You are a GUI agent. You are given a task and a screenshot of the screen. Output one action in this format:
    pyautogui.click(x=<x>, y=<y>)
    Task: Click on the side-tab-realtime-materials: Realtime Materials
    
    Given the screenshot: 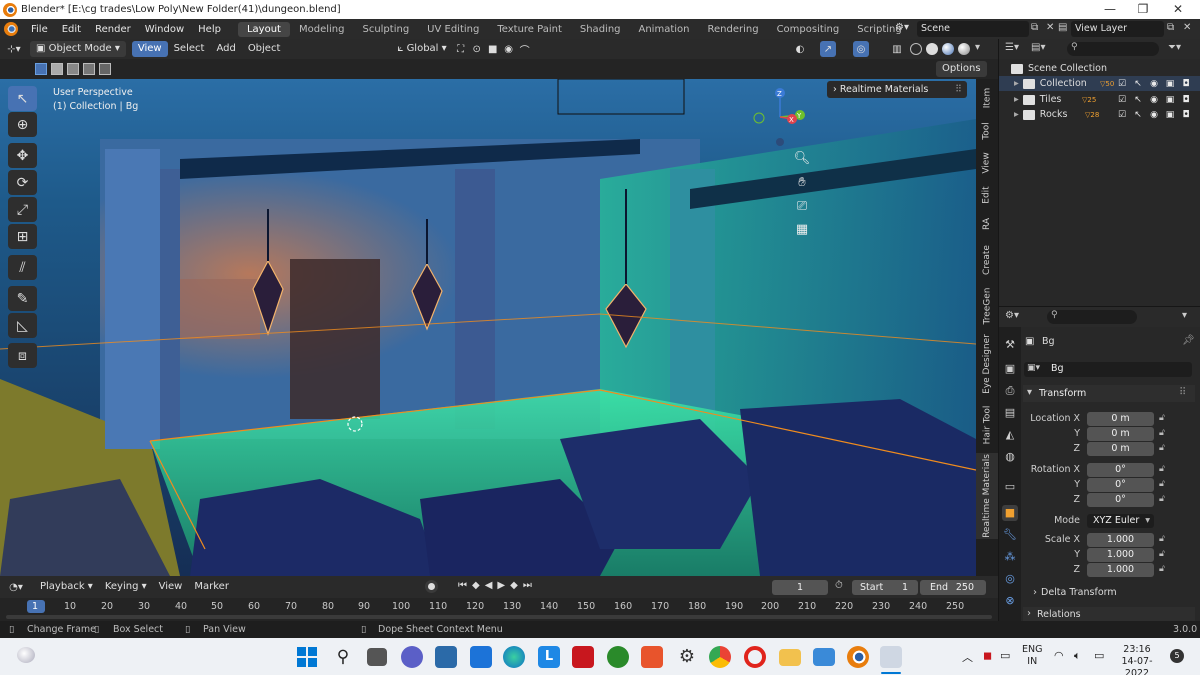 What is the action you would take?
    pyautogui.click(x=987, y=496)
    